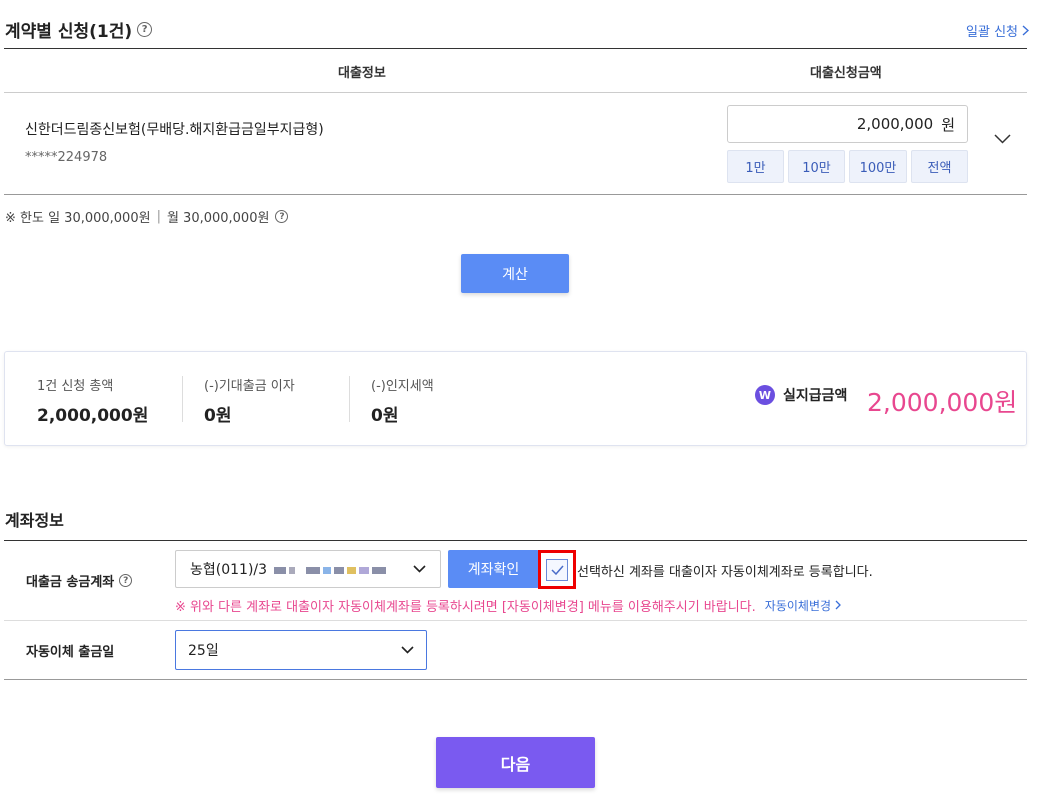 Image resolution: width=1043 pixels, height=807 pixels. I want to click on limit-note: ※ 한도 일 30,000,000원 | 월 30,000,000원 ?, so click(147, 216).